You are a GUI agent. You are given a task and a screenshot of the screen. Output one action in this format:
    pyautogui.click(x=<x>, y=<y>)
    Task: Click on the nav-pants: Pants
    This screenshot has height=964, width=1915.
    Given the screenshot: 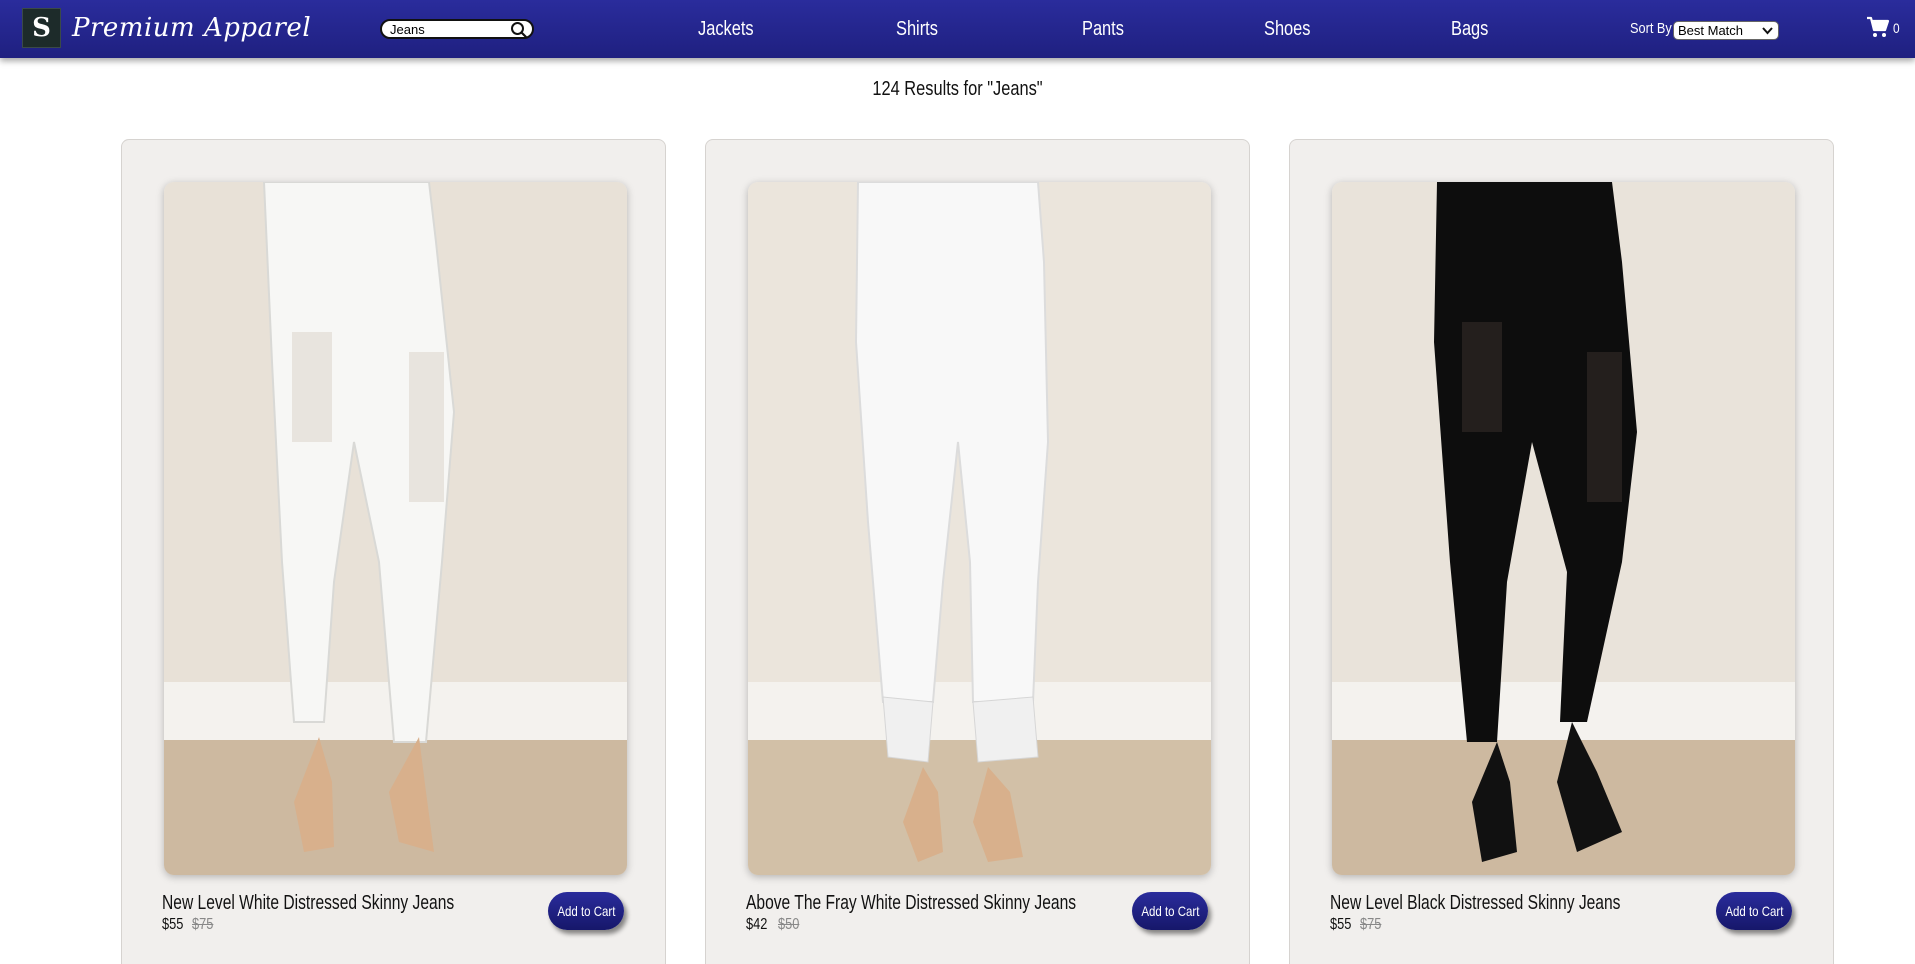 What is the action you would take?
    pyautogui.click(x=1103, y=29)
    